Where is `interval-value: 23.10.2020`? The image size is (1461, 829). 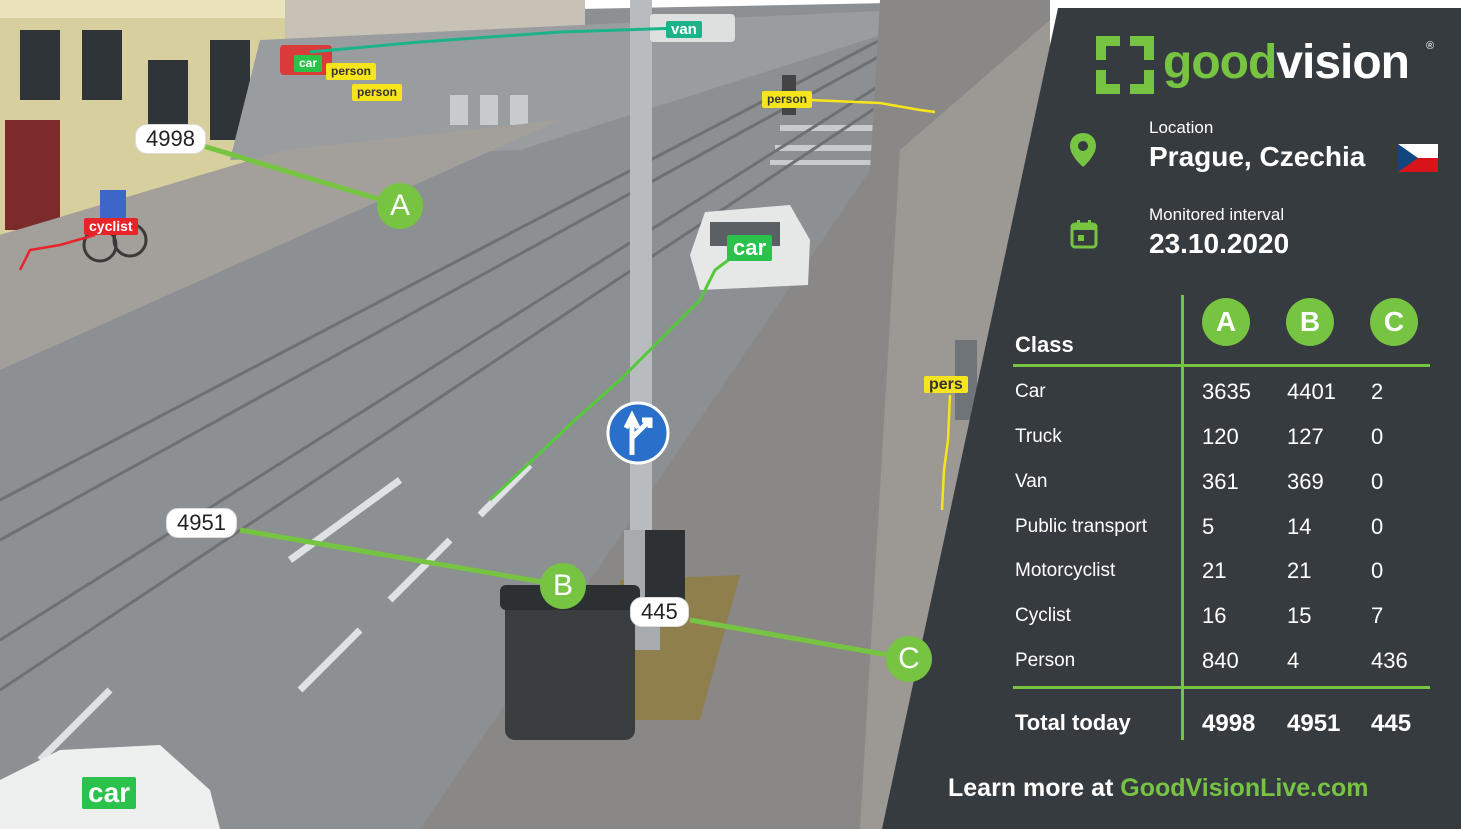 interval-value: 23.10.2020 is located at coordinates (1219, 243).